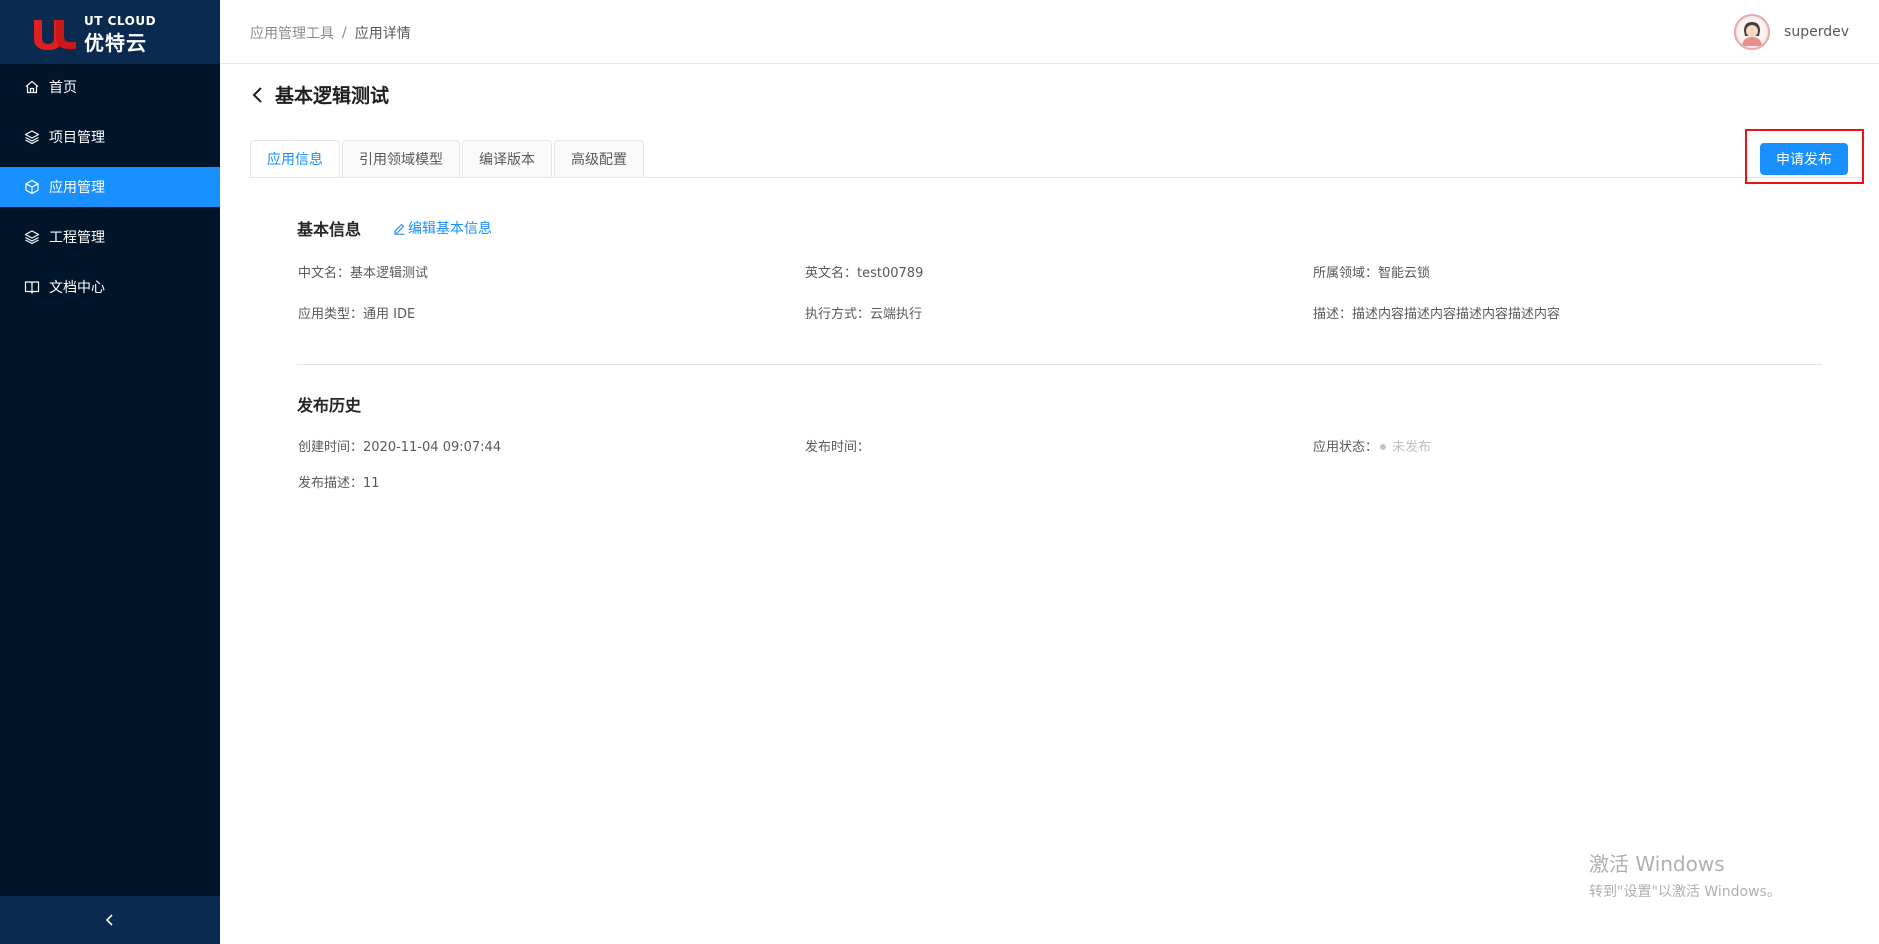  Describe the element at coordinates (77, 138) in the screenshot. I see `sidebar-item-label: 项目管理` at that location.